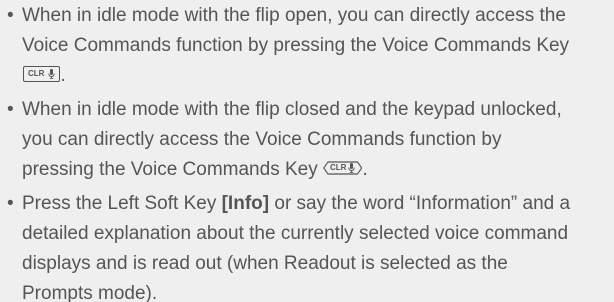 The height and width of the screenshot is (302, 614). Describe the element at coordinates (52, 73) in the screenshot. I see `microphone-icon` at that location.